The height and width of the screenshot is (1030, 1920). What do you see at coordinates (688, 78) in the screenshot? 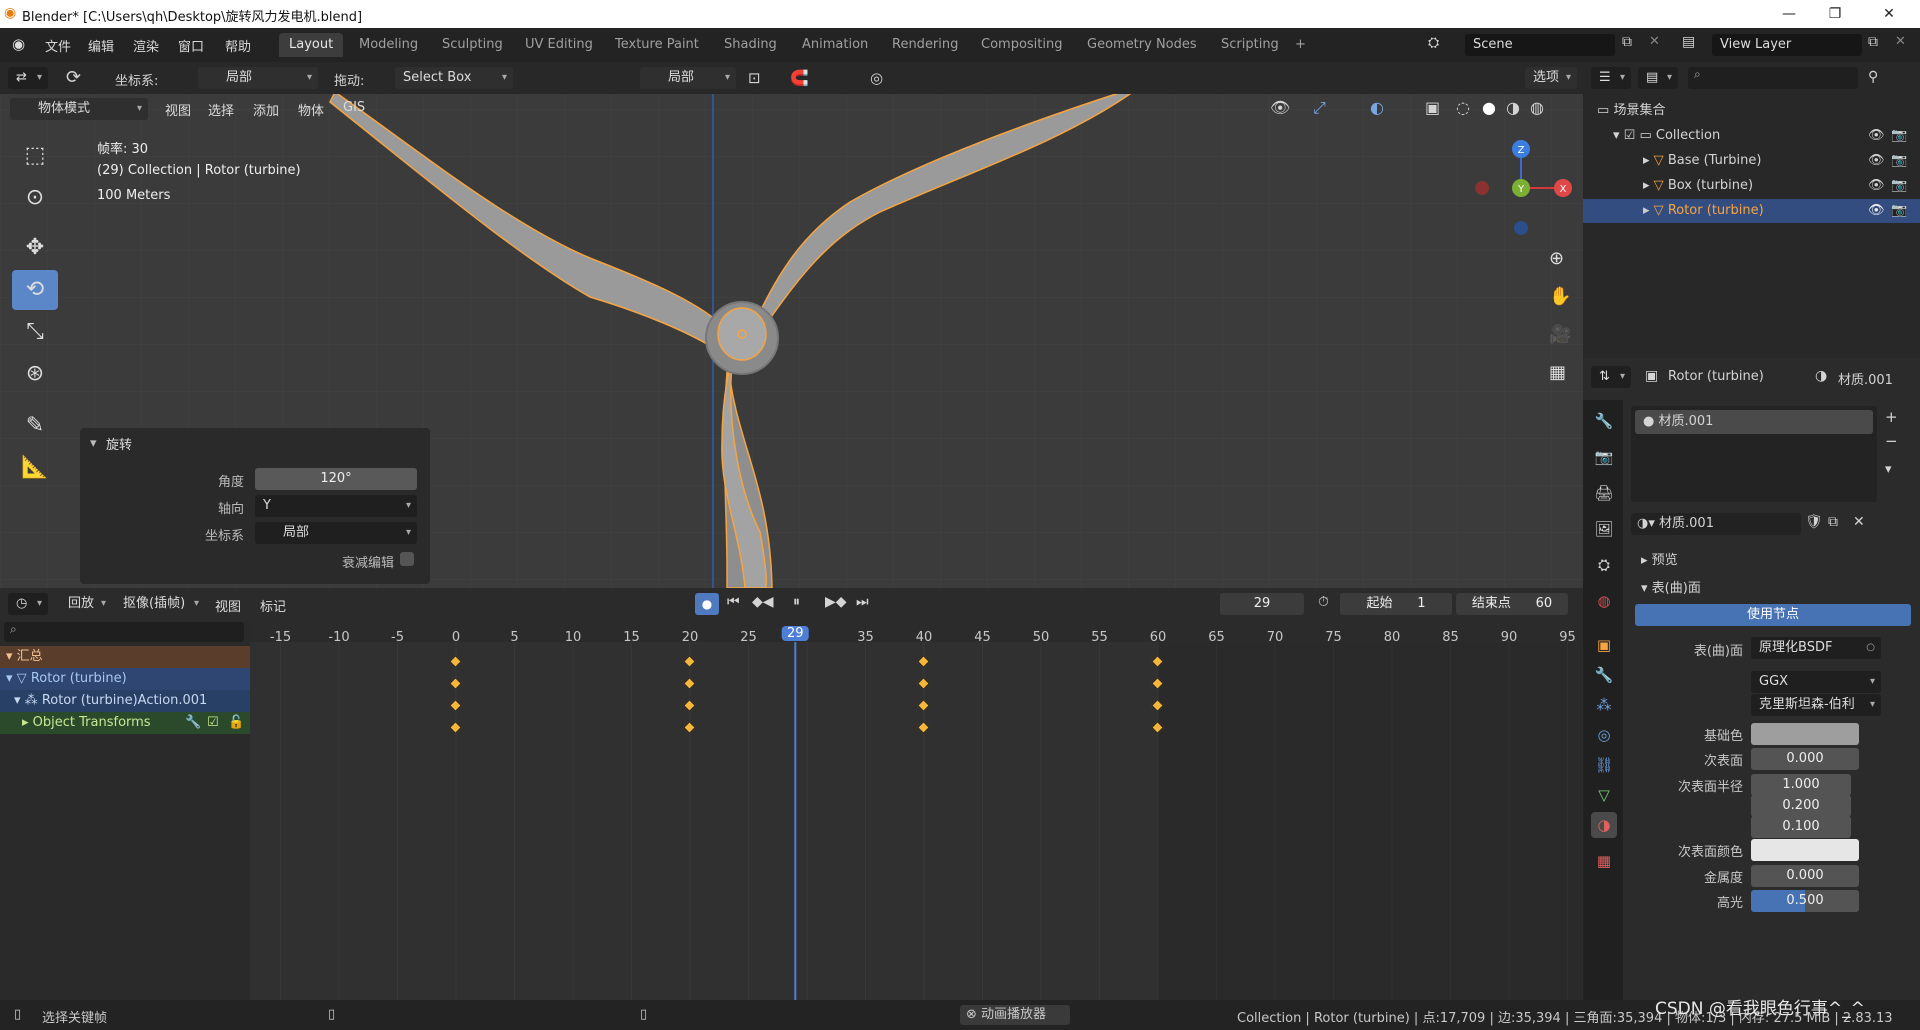
I see `pivot-dropdown: 局部 ▾` at bounding box center [688, 78].